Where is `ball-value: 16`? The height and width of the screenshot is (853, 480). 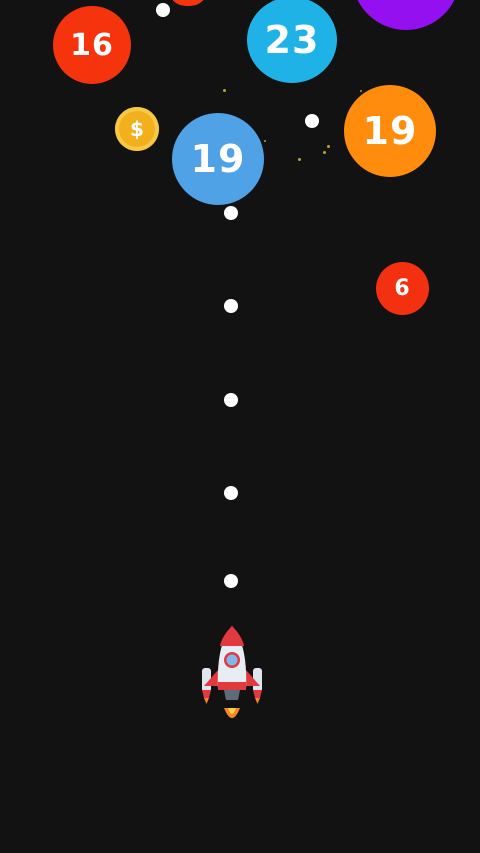 ball-value: 16 is located at coordinates (92, 45).